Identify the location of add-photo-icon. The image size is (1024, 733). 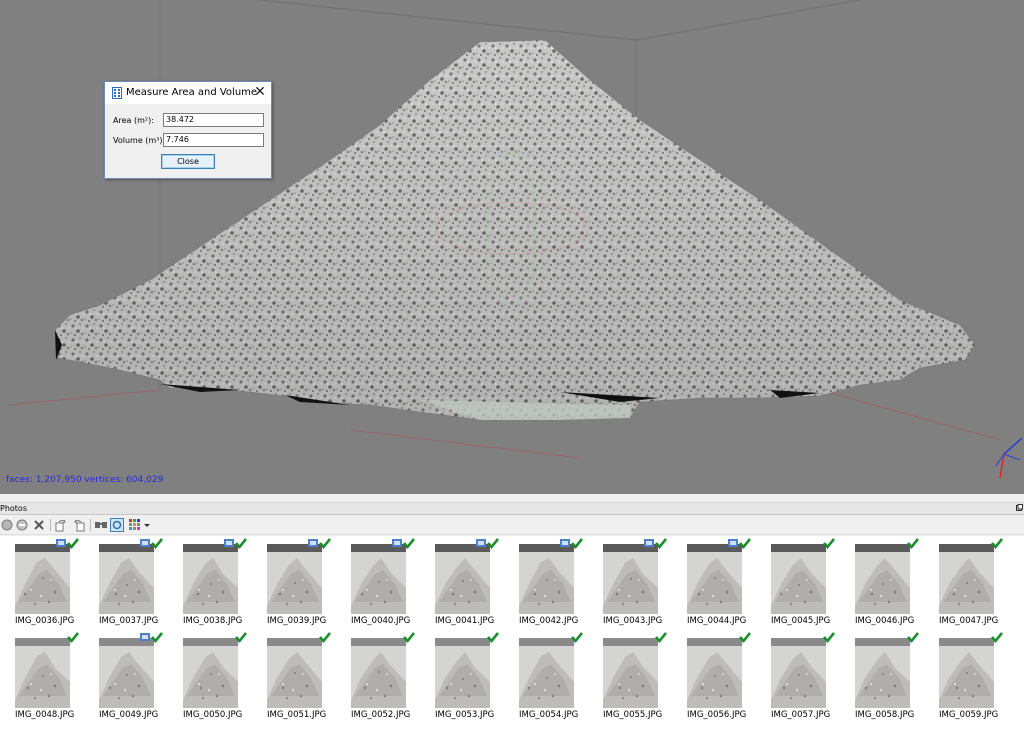
(7, 525).